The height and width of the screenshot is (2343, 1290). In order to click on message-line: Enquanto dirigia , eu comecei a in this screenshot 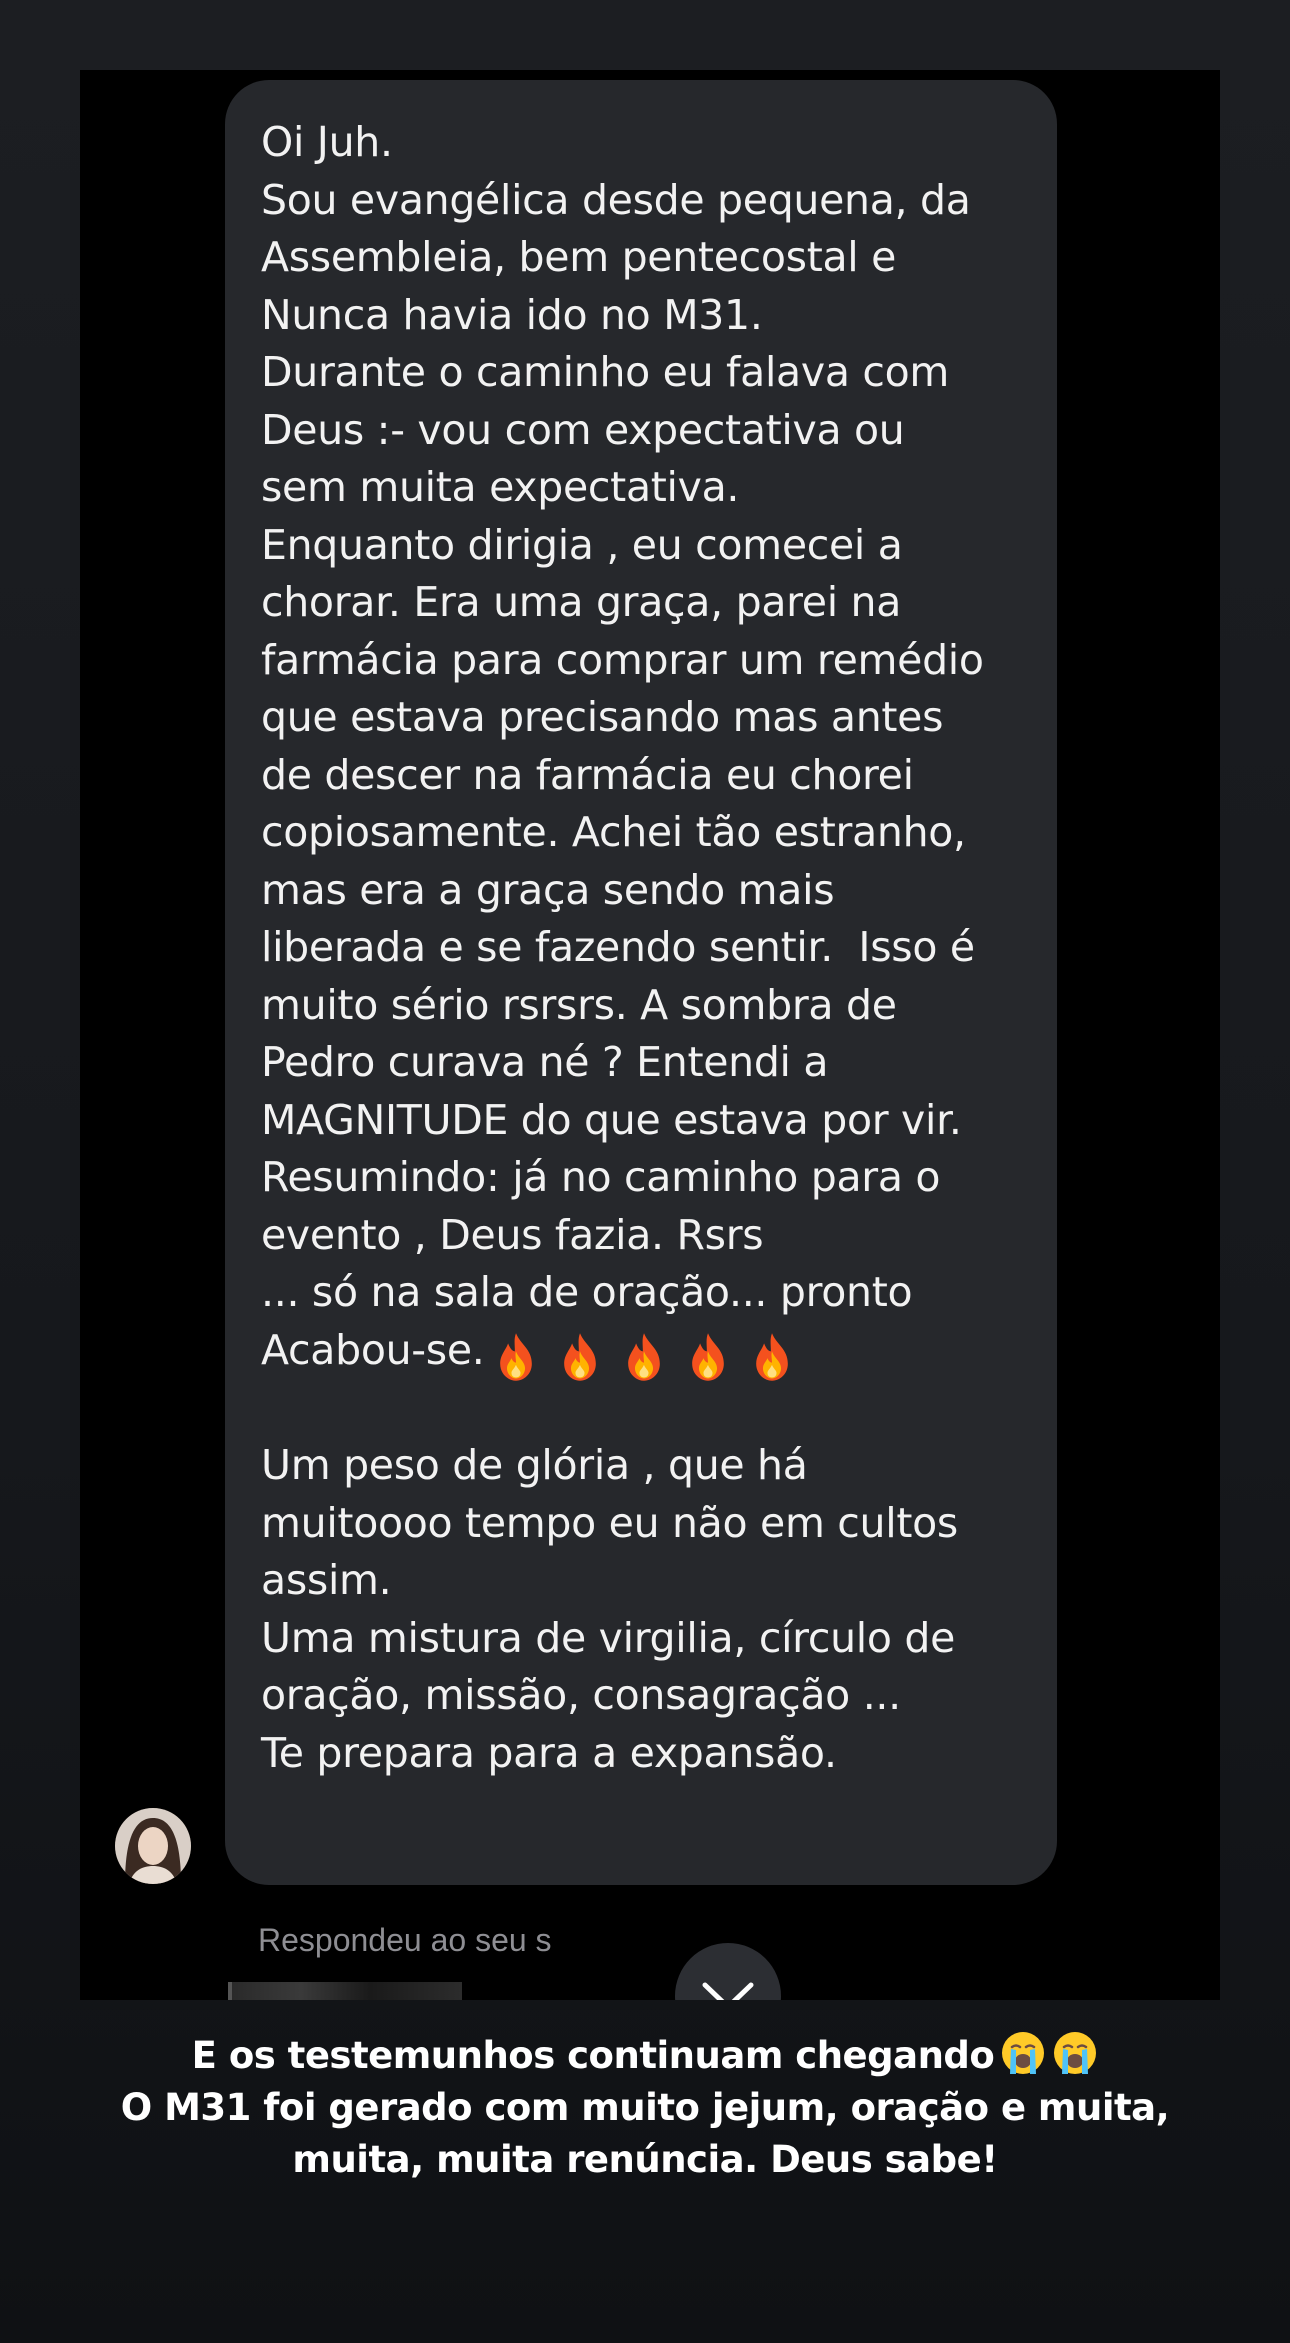, I will do `click(582, 544)`.